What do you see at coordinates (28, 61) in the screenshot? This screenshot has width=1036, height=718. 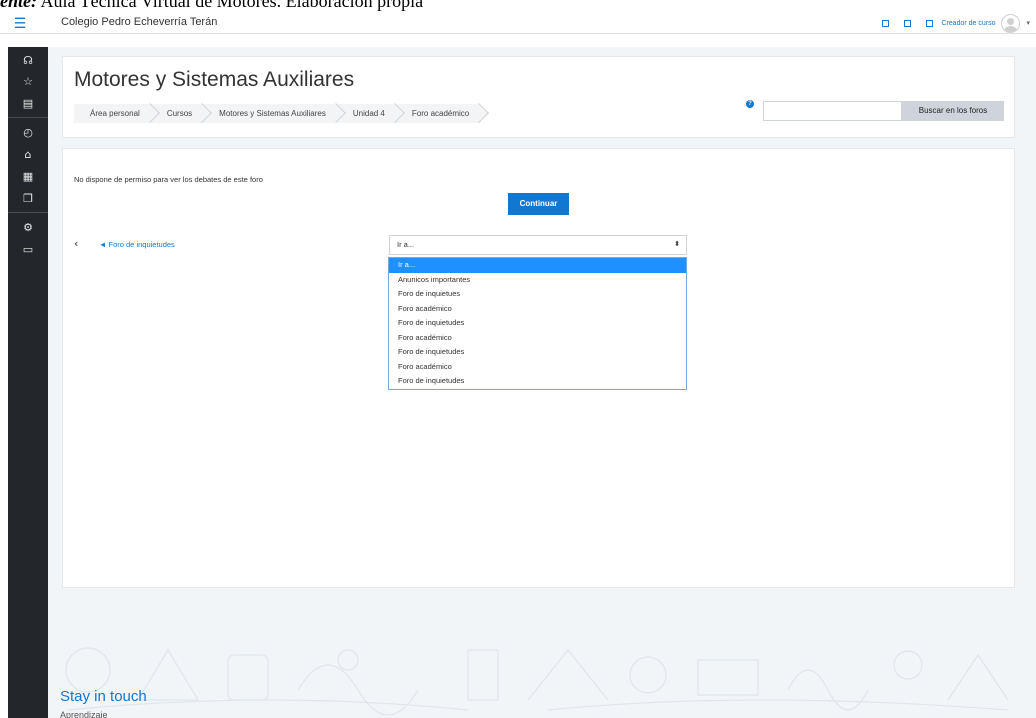 I see `sidebar-icon: ☊` at bounding box center [28, 61].